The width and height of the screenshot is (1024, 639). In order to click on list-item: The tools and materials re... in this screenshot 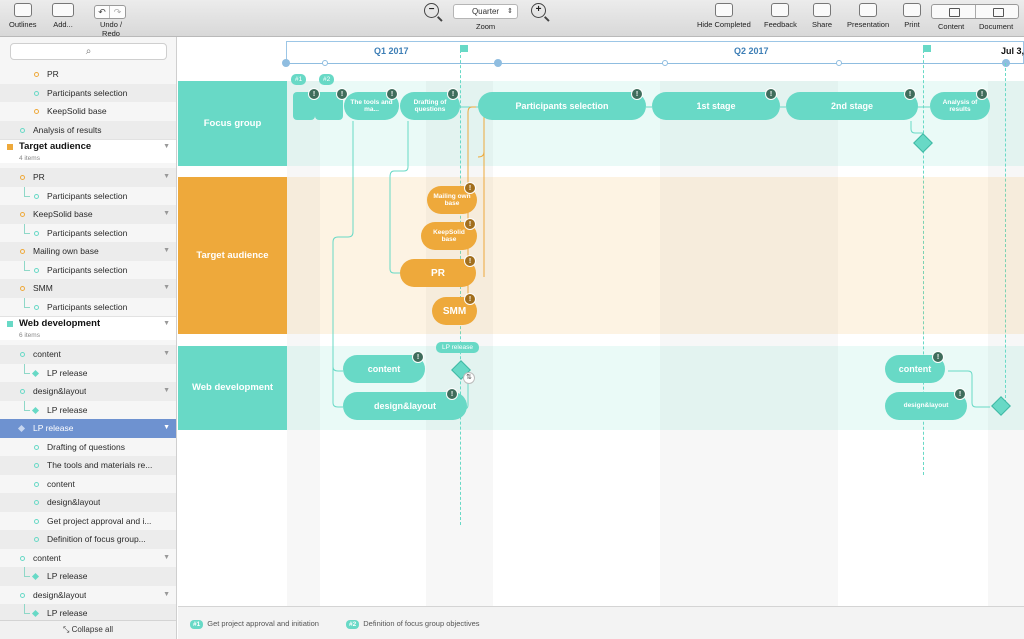, I will do `click(88, 465)`.